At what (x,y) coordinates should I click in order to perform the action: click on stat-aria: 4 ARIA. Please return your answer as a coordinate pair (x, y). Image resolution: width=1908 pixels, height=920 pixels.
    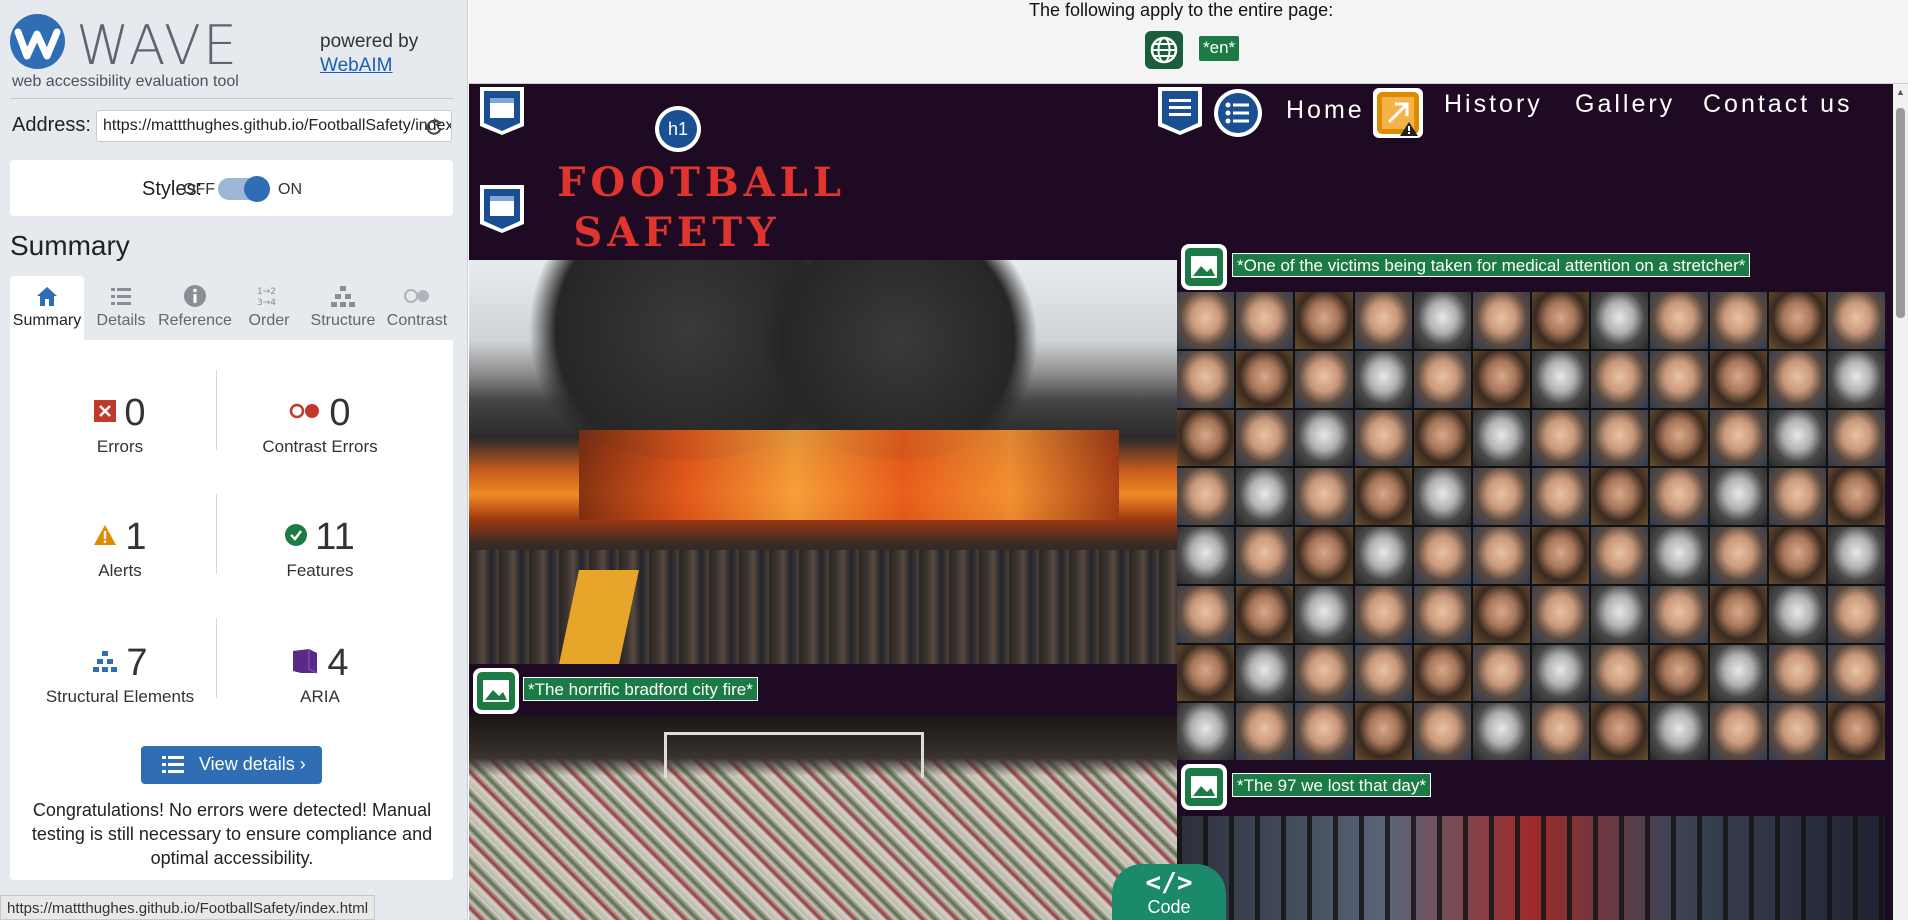
    Looking at the image, I should click on (320, 674).